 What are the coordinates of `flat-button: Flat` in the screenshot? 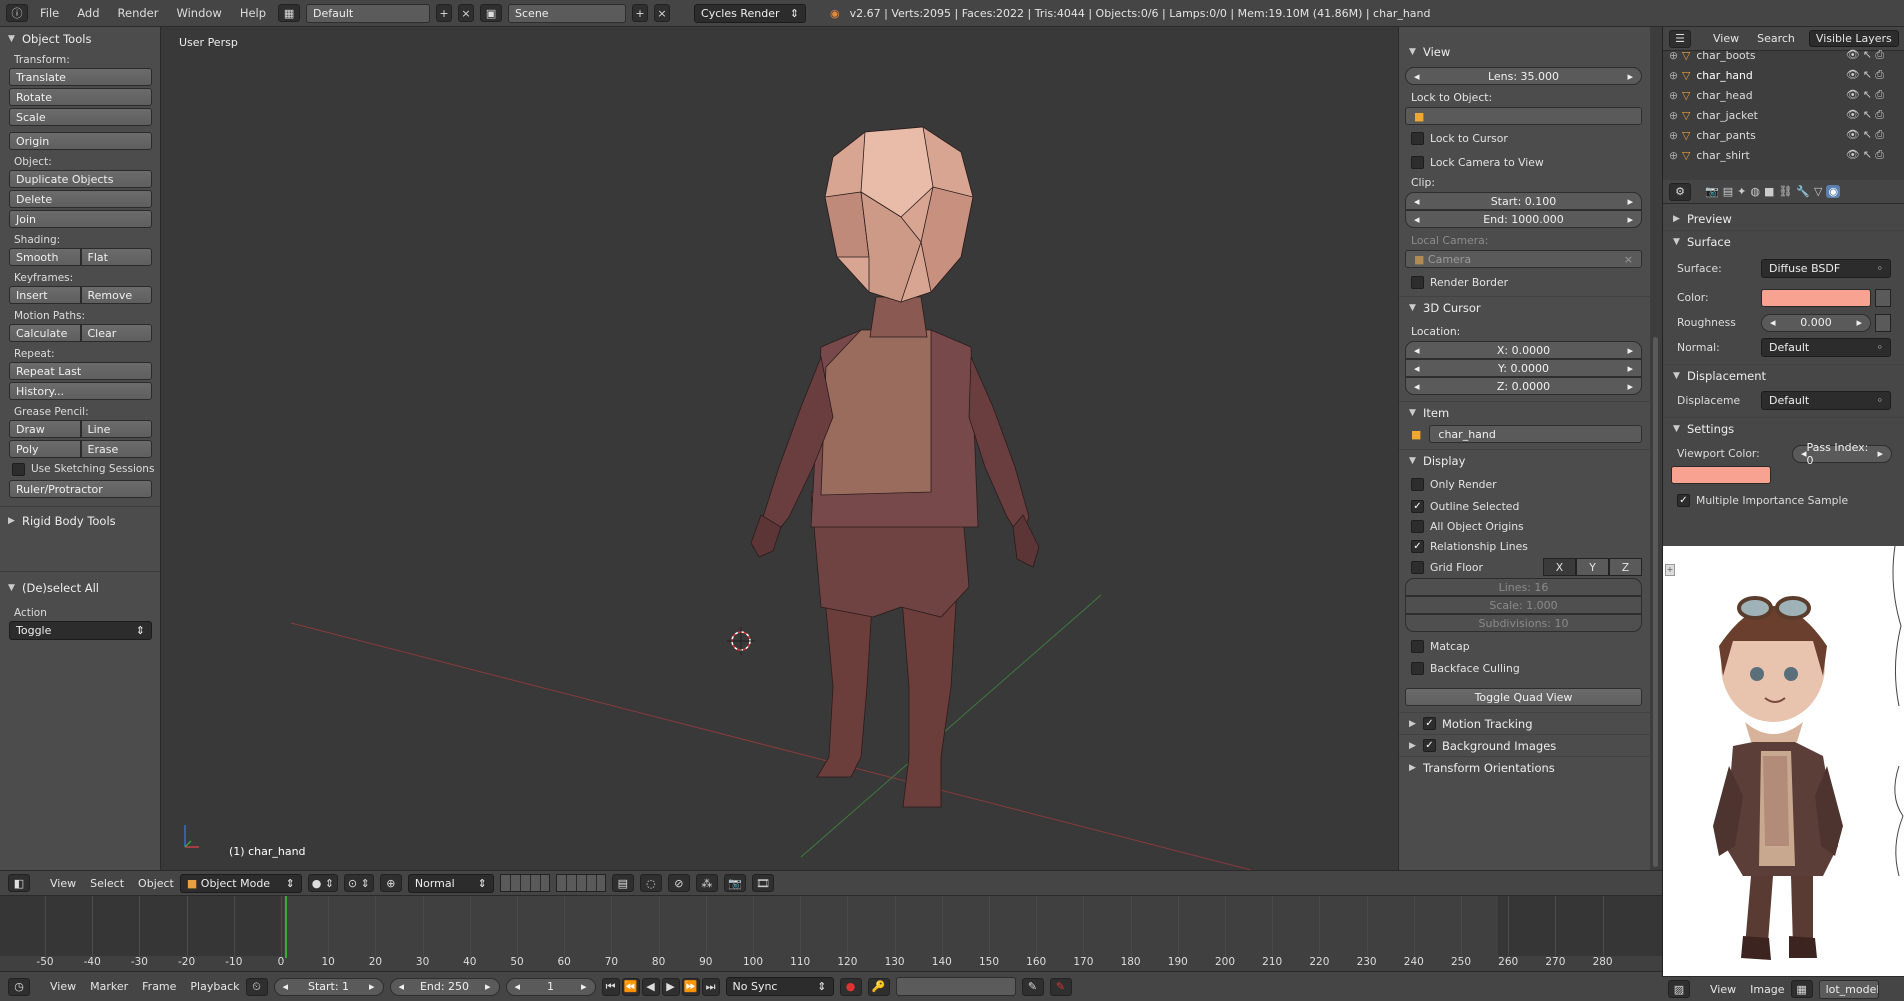 It's located at (116, 257).